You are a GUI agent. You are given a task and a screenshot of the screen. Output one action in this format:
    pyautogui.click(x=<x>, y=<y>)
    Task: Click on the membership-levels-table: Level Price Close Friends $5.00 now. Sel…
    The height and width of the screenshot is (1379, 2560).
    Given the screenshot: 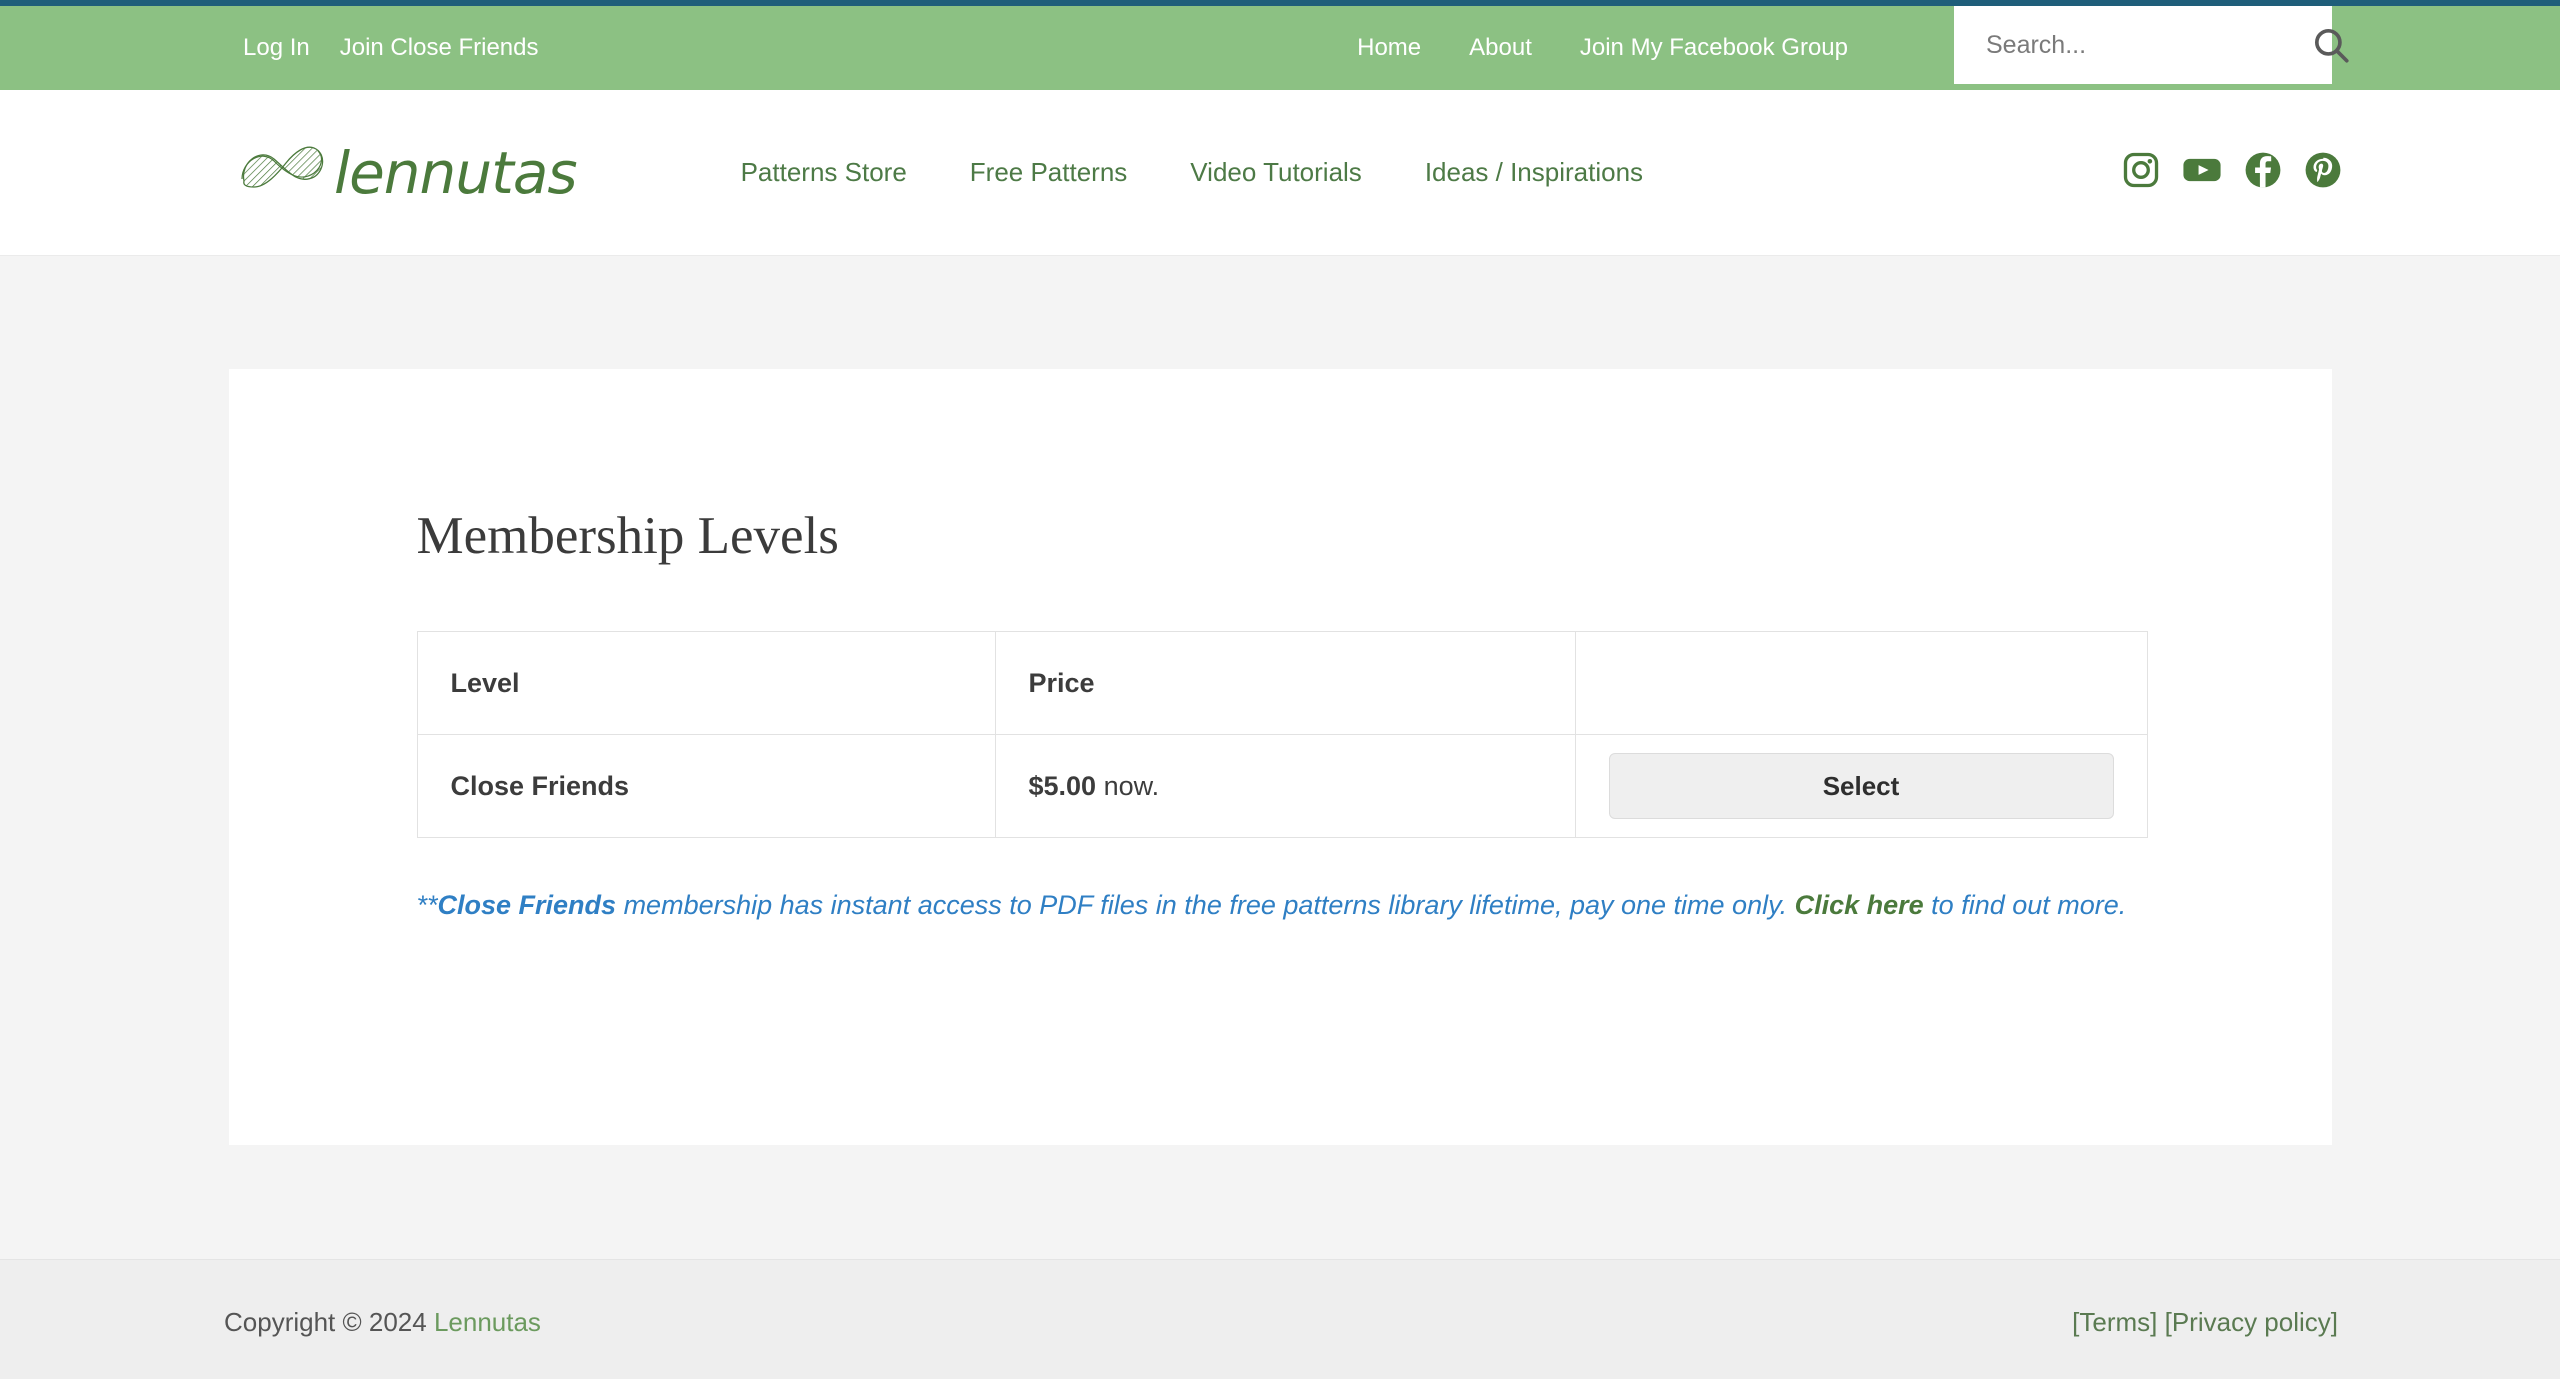 What is the action you would take?
    pyautogui.click(x=1282, y=735)
    